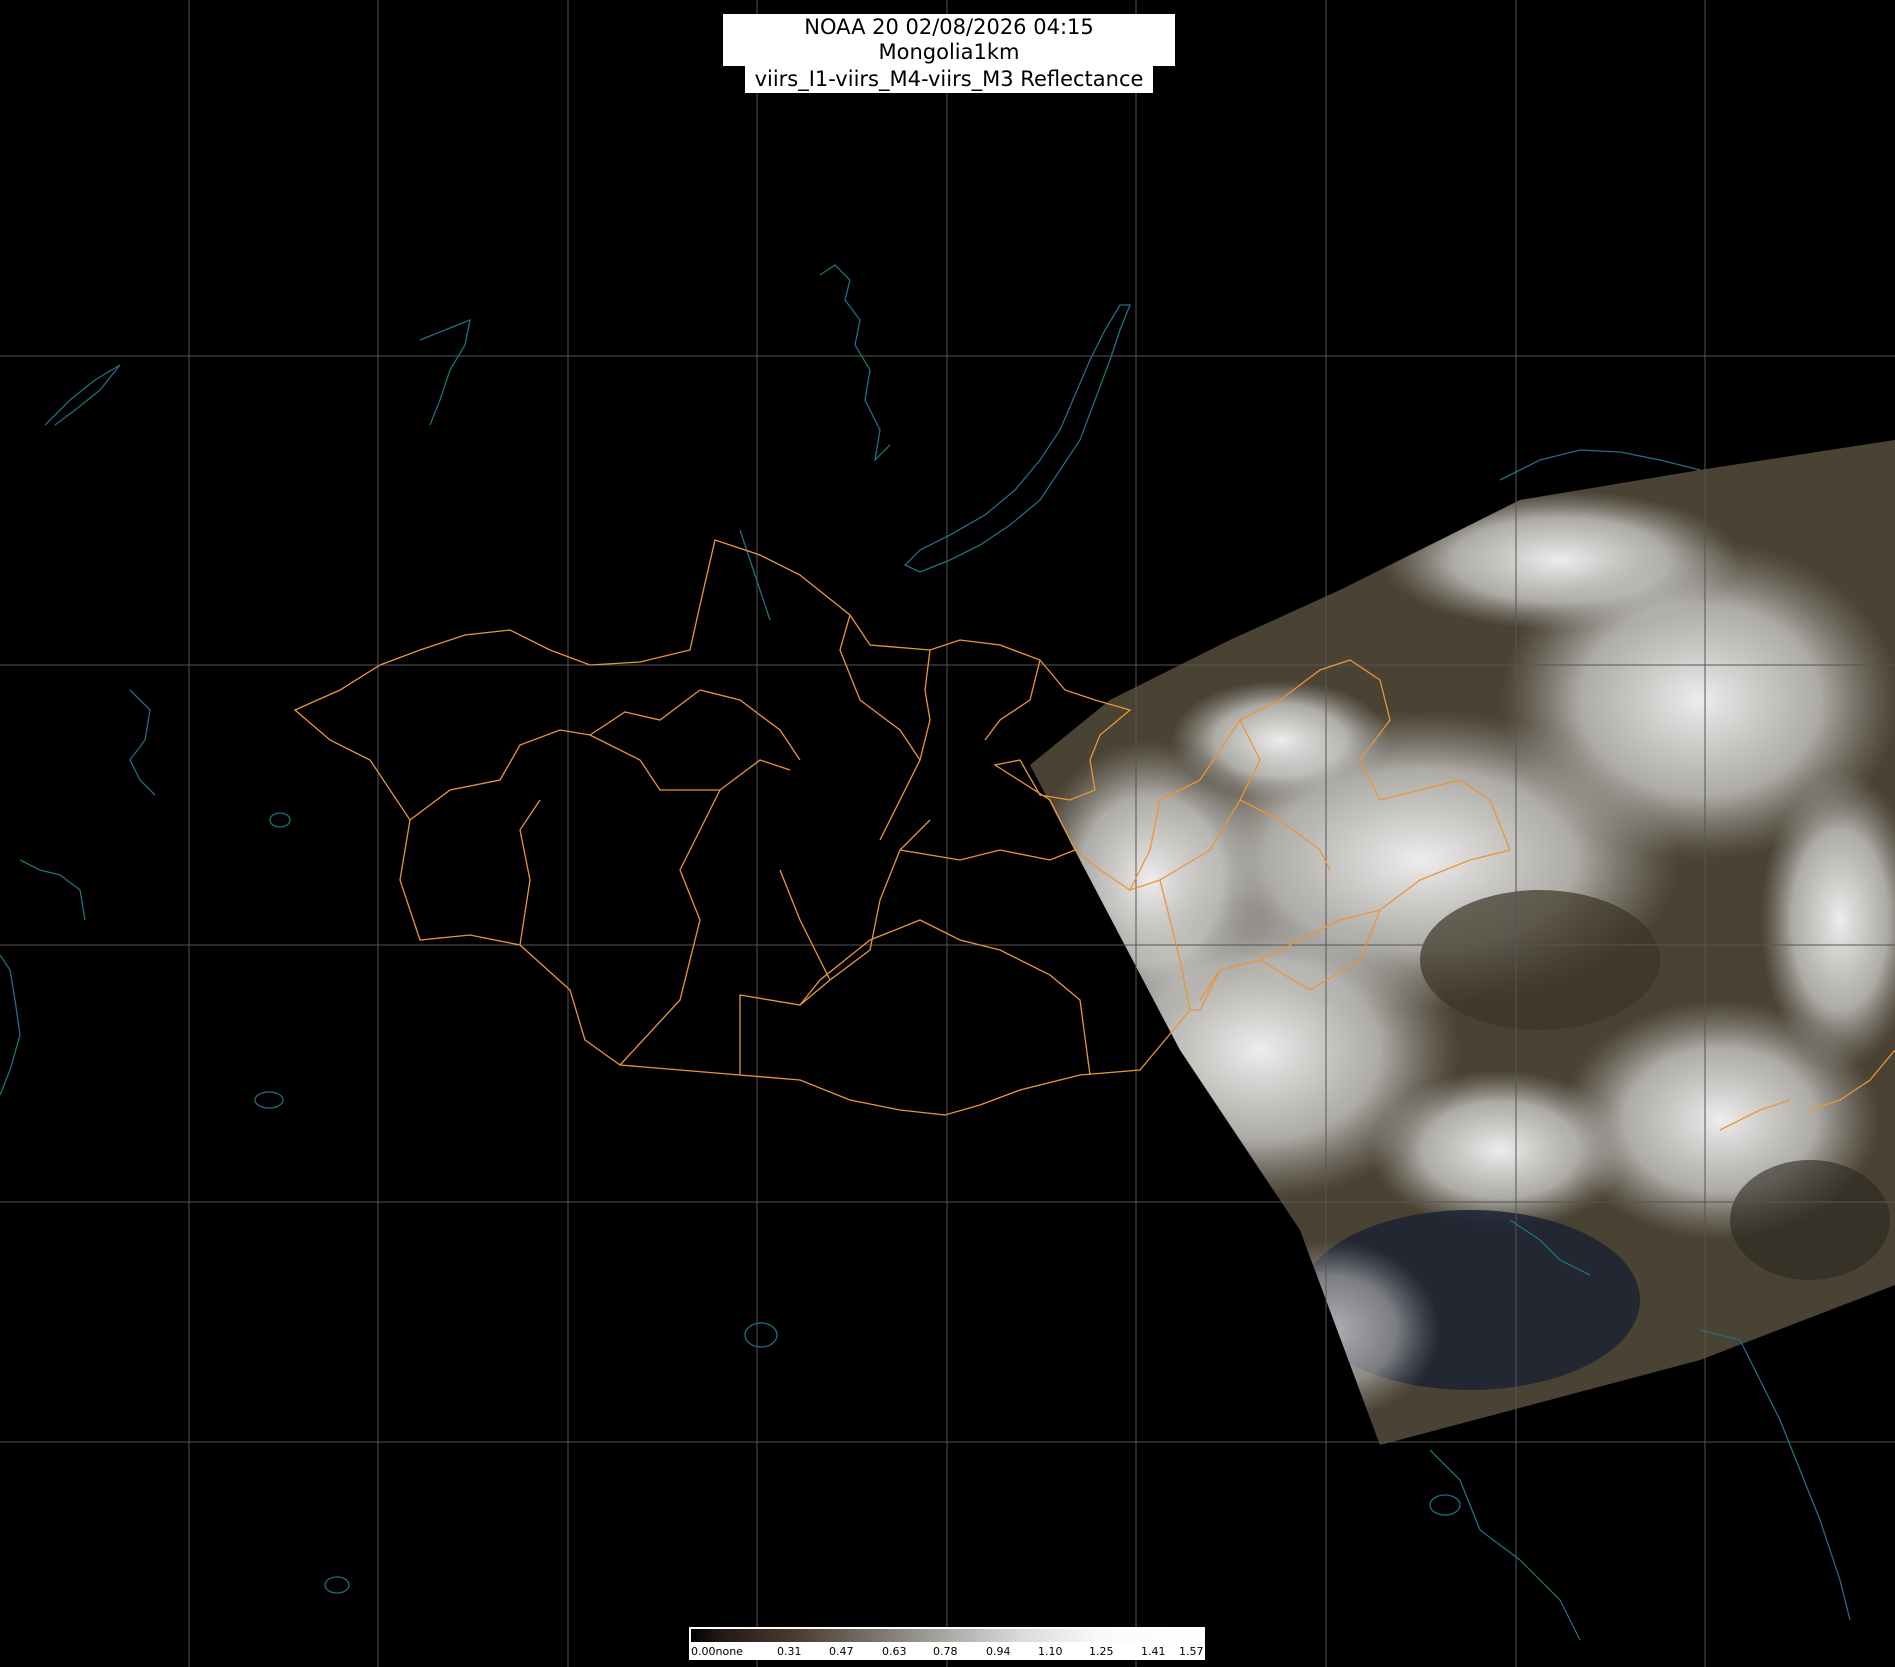 The width and height of the screenshot is (1895, 1667). Describe the element at coordinates (949, 40) in the screenshot. I see `title-line-1: NOAA 20 02/08/2026 04:15 Mongolia1km` at that location.